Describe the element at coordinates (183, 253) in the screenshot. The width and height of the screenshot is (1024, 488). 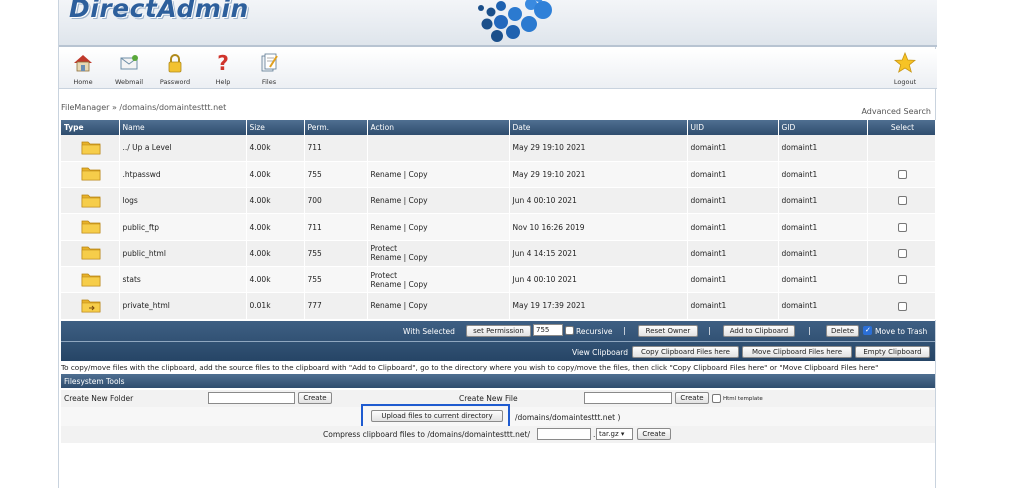
I see `file-name: public_html` at that location.